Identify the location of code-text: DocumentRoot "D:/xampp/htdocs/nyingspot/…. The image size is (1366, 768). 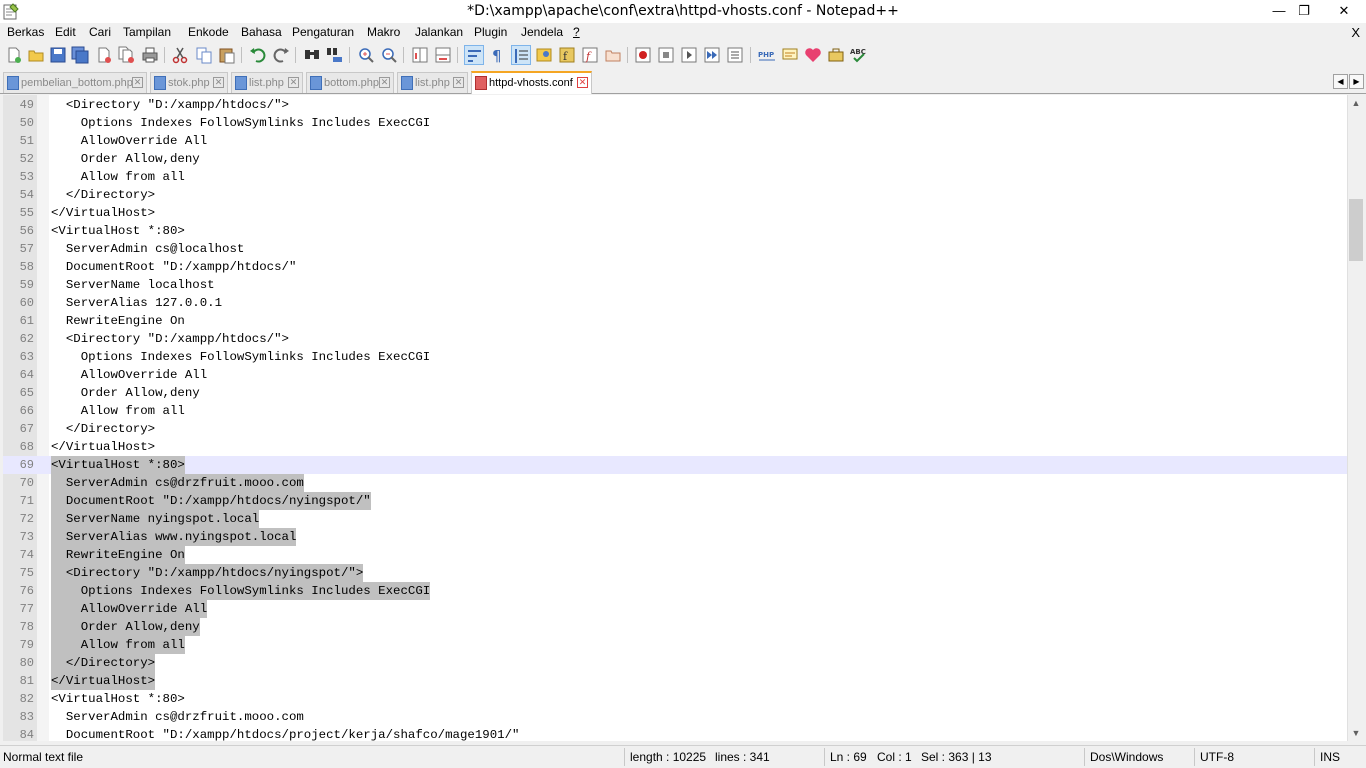
(211, 501).